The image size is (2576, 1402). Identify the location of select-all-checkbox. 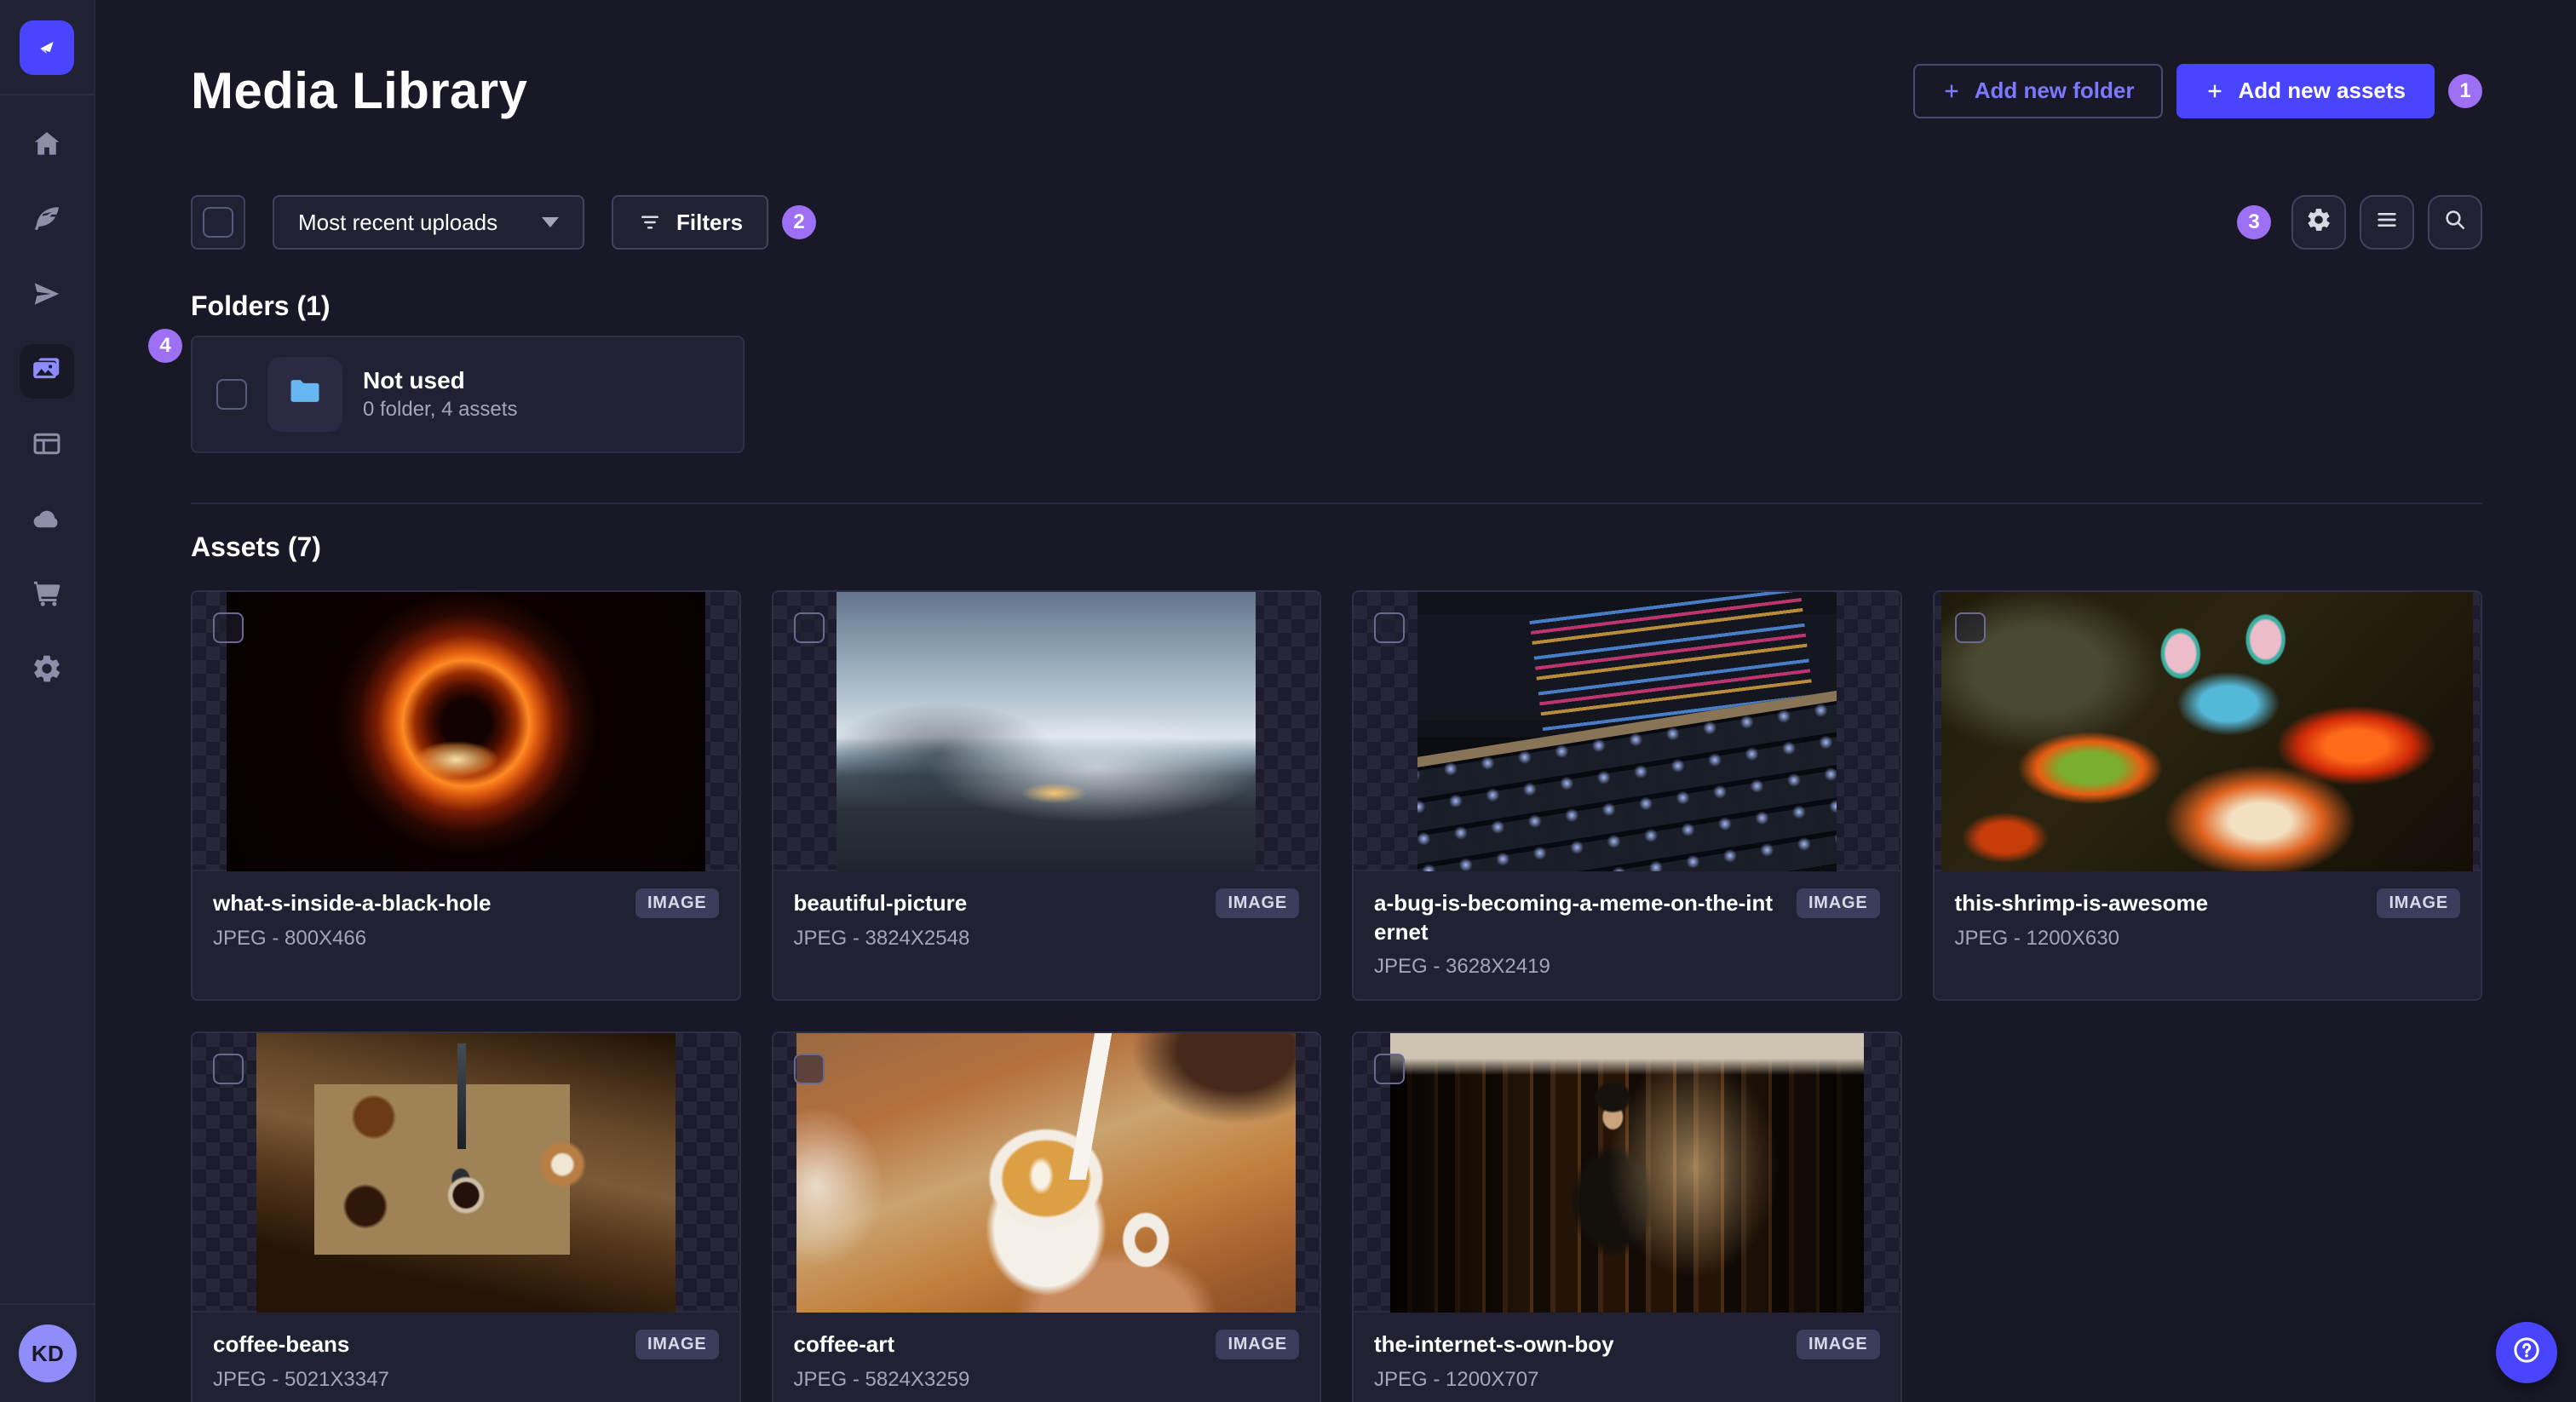
(218, 222).